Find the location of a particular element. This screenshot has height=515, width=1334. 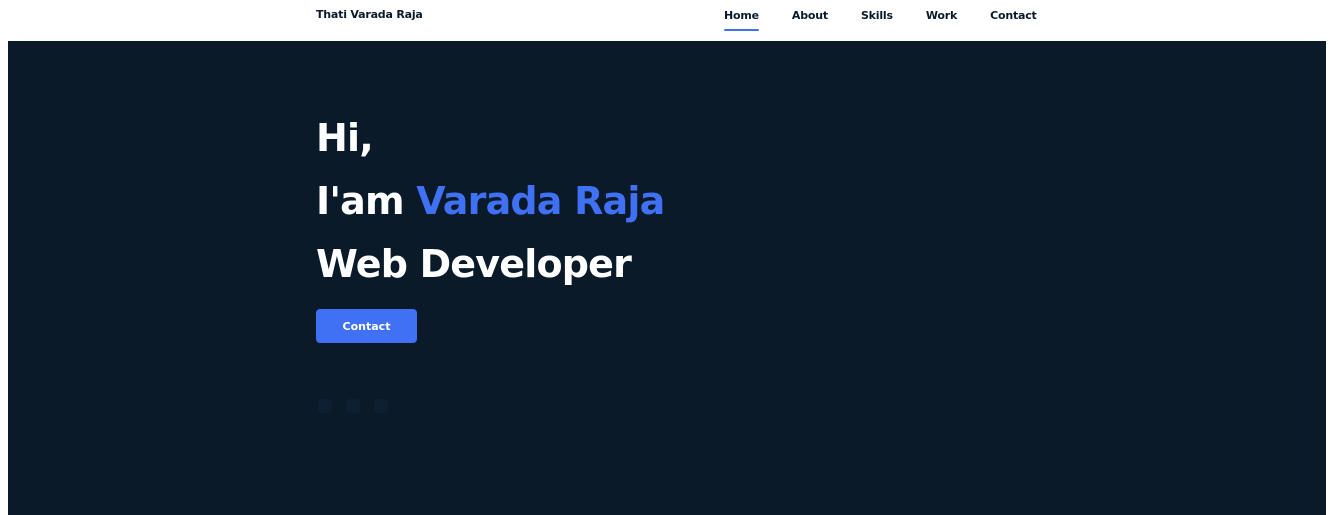

hero-role: Web Developer is located at coordinates (474, 264).